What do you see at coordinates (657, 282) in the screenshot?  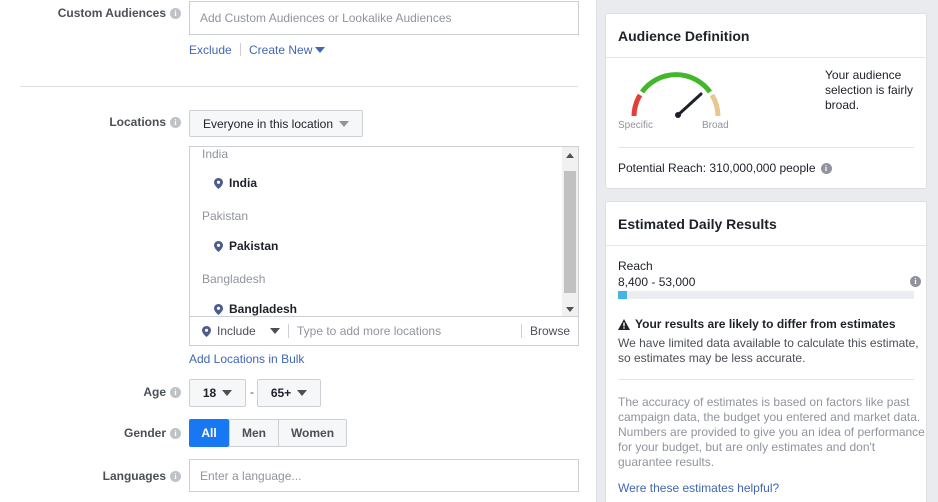 I see `reach-value: 8,400 - 53,000` at bounding box center [657, 282].